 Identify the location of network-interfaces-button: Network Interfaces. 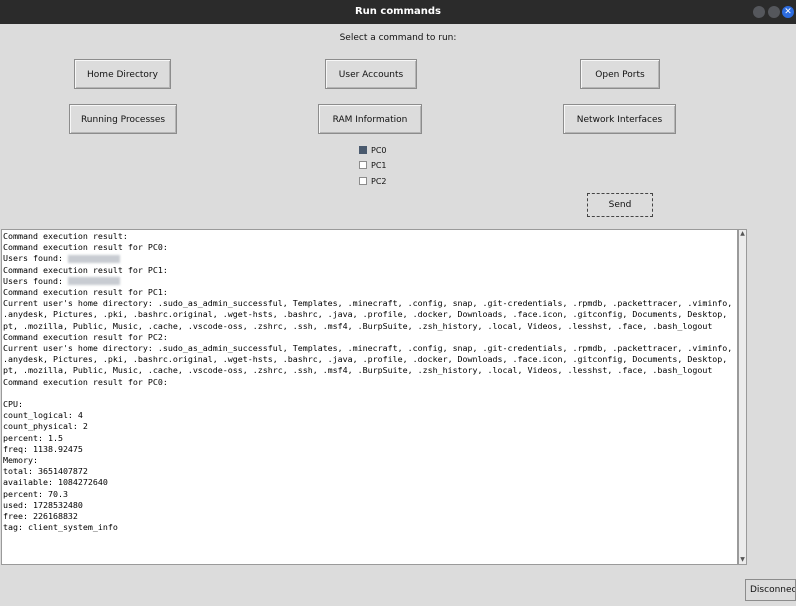
(619, 119).